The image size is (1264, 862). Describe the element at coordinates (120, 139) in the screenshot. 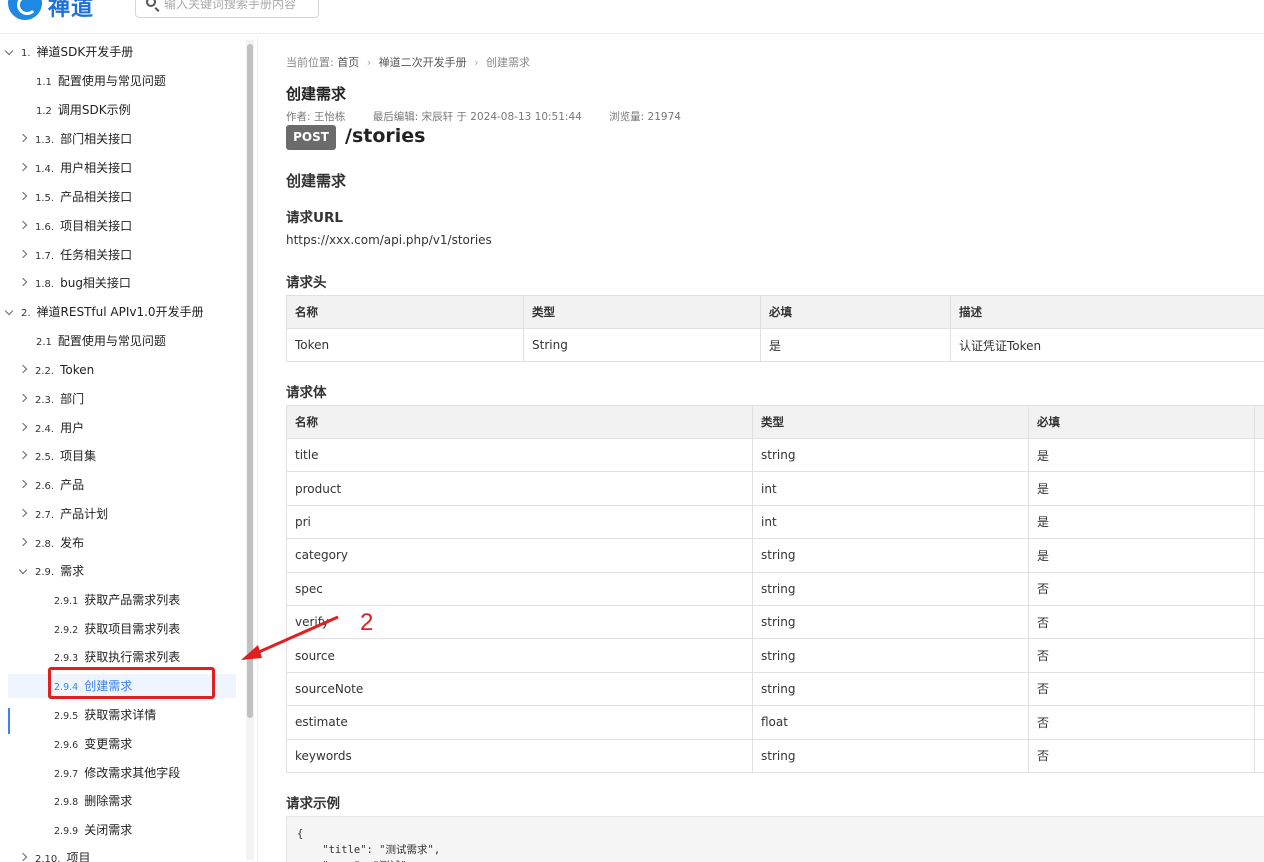

I see `sidebar-item: 1.3. 部门相关接口` at that location.